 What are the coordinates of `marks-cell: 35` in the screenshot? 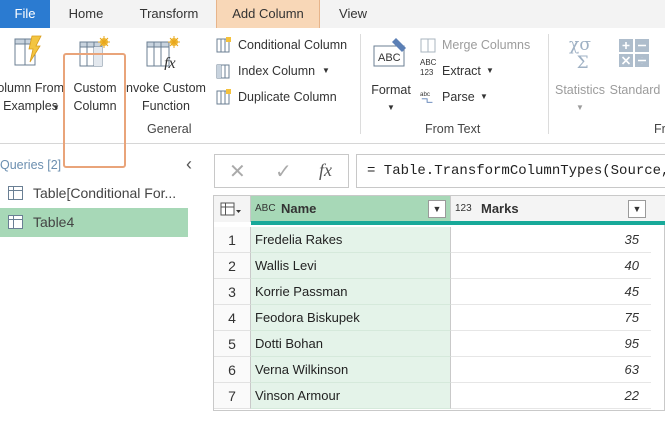 It's located at (551, 240).